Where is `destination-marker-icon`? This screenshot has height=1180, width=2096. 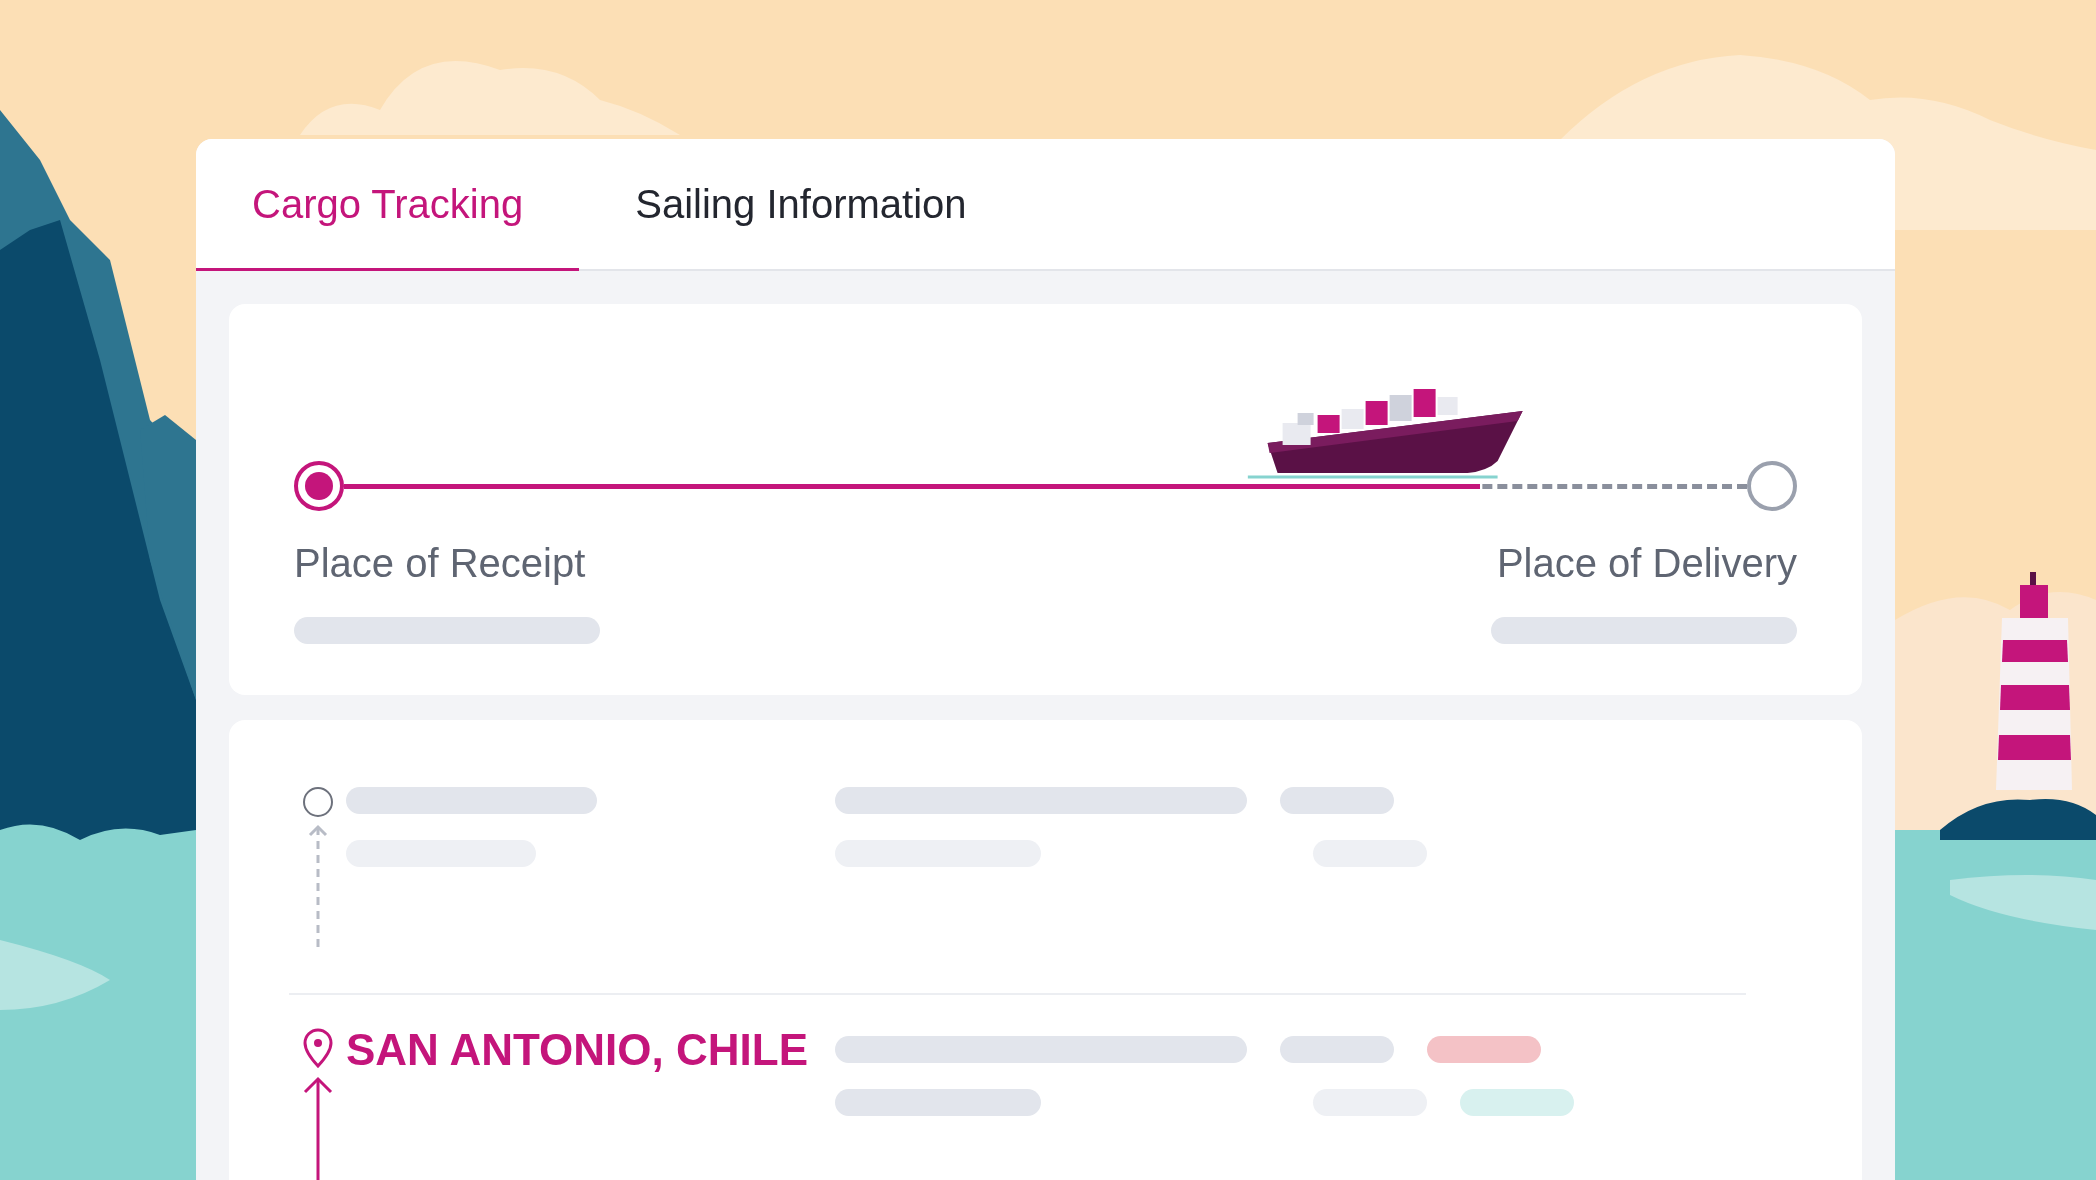 destination-marker-icon is located at coordinates (1772, 486).